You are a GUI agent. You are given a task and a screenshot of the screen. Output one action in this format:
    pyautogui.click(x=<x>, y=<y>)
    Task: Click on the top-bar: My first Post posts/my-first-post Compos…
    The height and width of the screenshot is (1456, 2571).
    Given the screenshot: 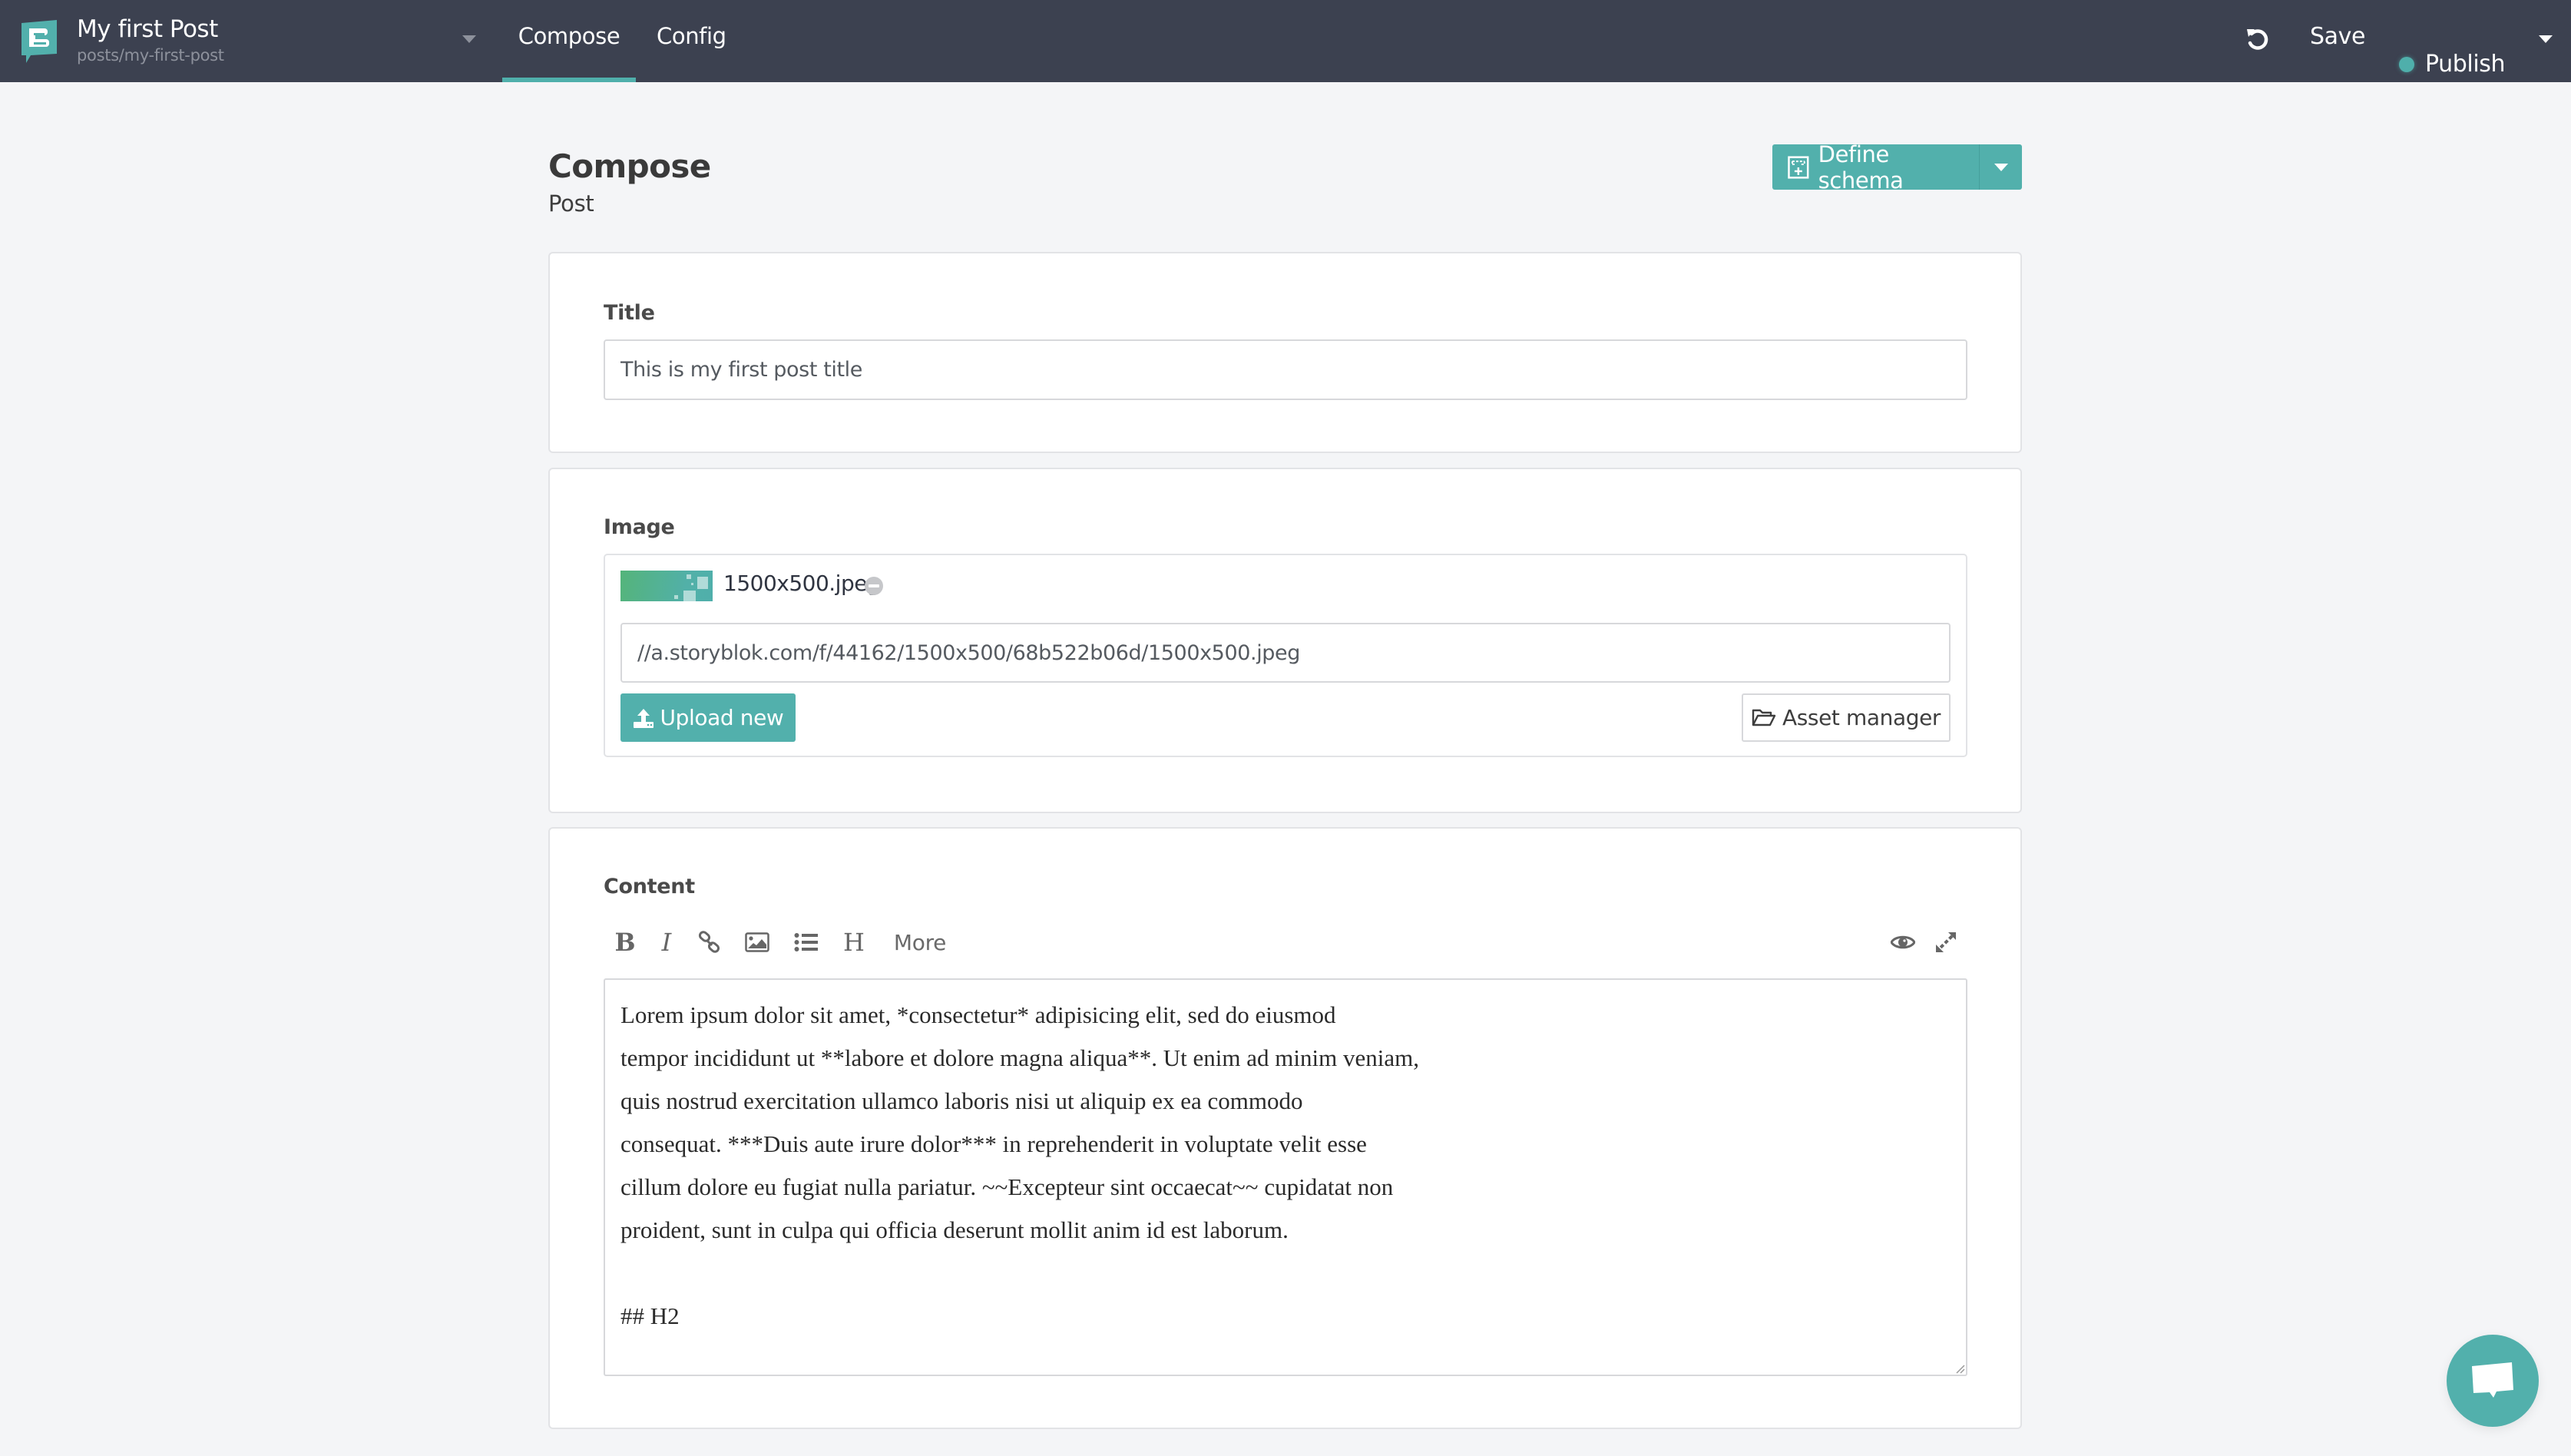 What is the action you would take?
    pyautogui.click(x=1285, y=41)
    